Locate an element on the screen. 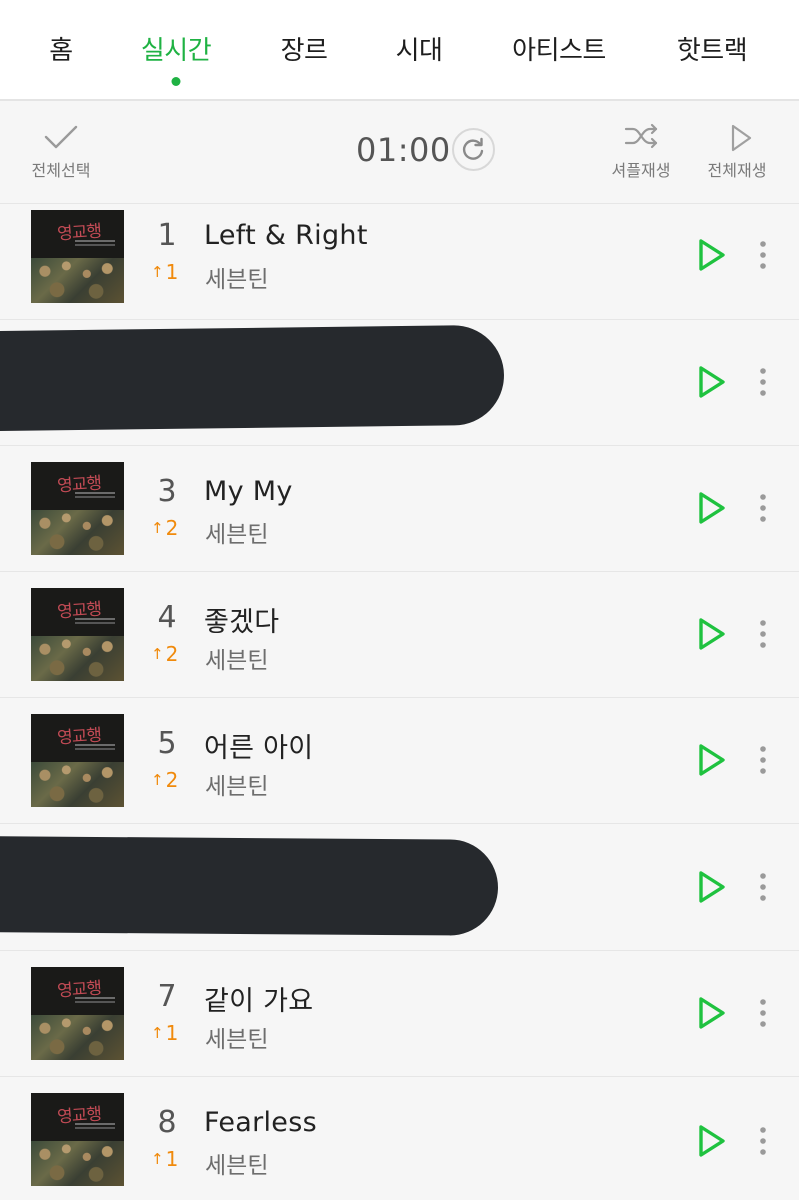 This screenshot has height=1200, width=799. active-tab-indicator is located at coordinates (176, 81).